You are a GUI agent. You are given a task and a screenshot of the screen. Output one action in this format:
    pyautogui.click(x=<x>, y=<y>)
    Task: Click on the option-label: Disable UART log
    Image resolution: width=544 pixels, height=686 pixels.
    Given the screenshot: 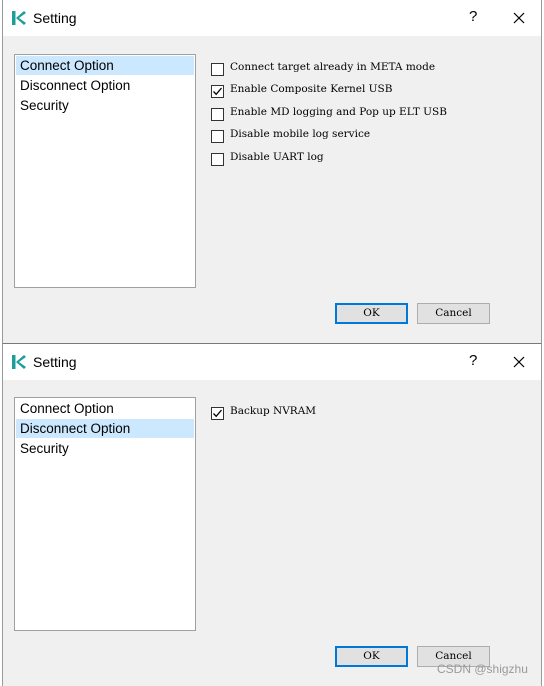 What is the action you would take?
    pyautogui.click(x=277, y=156)
    